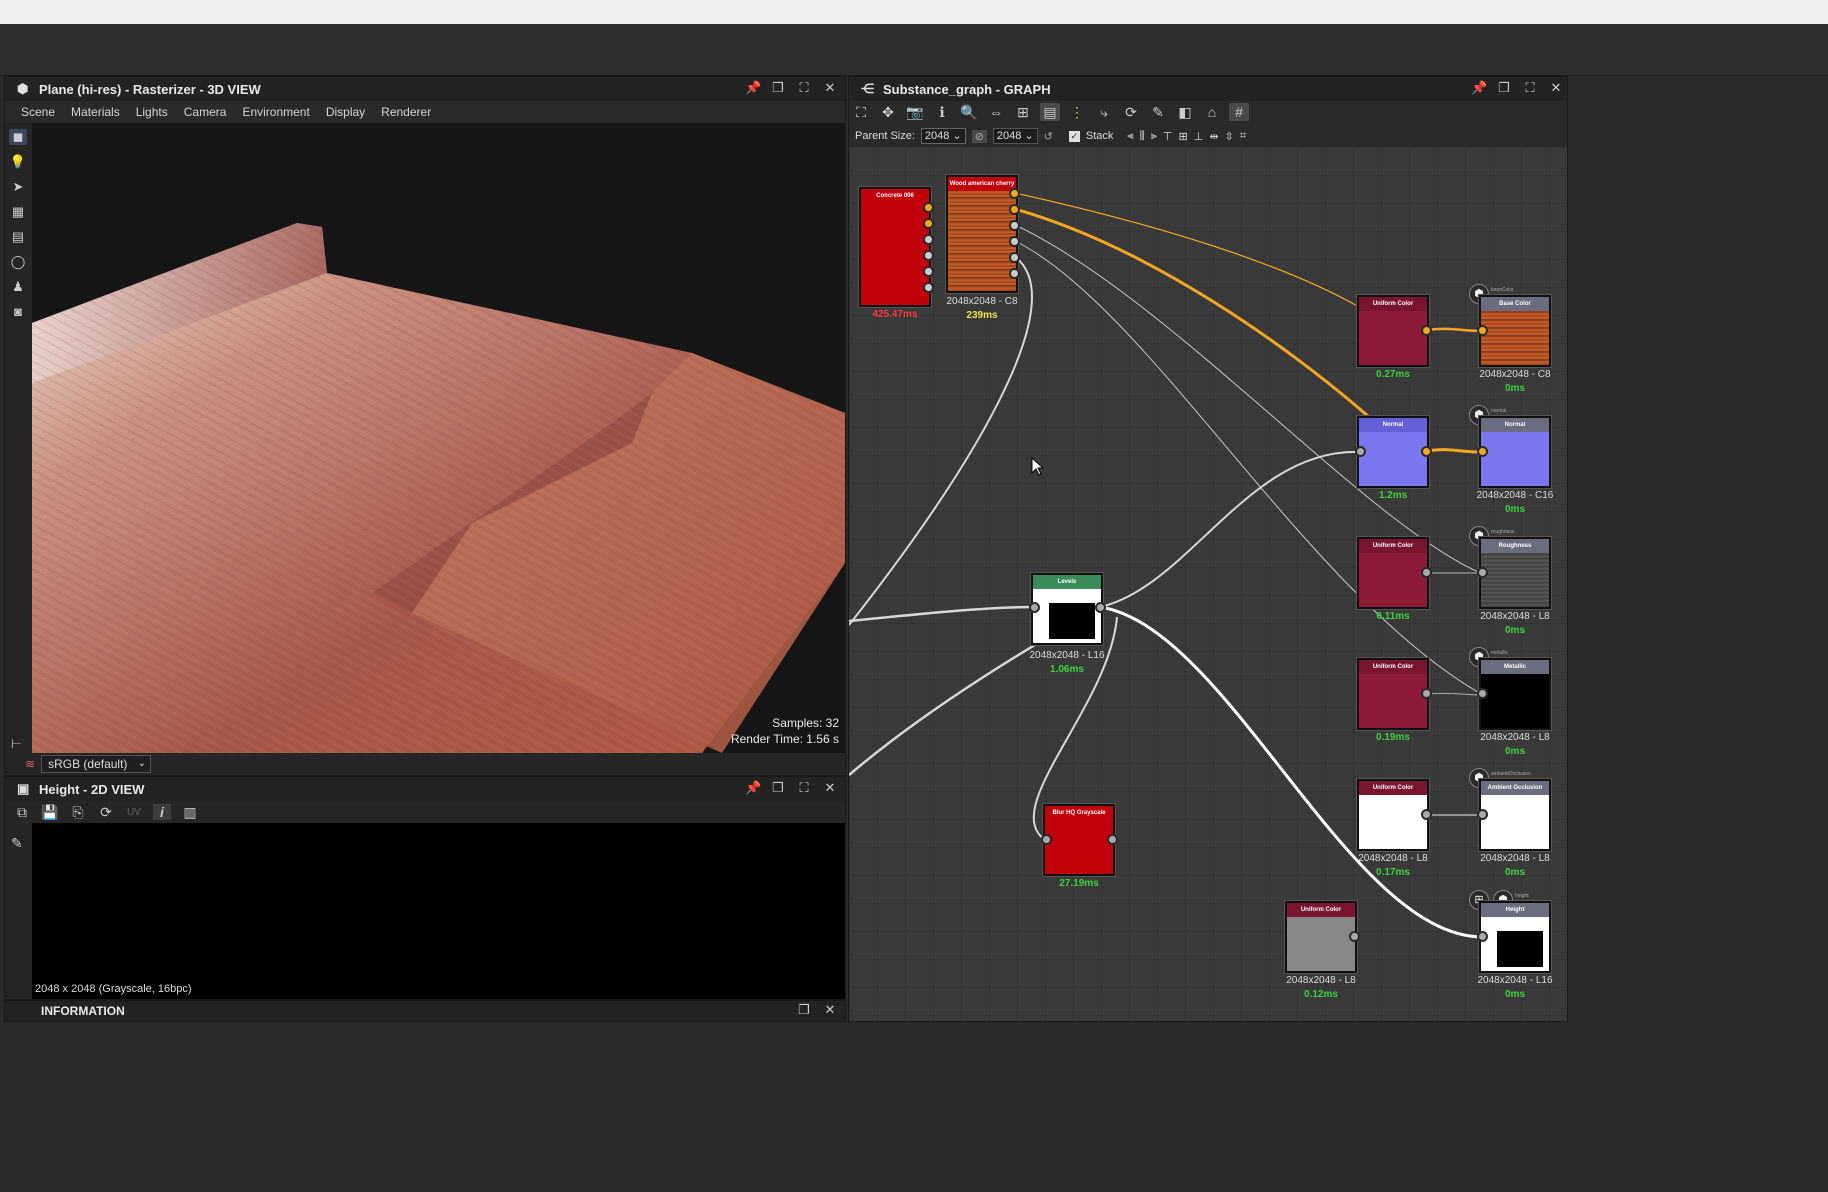 Image resolution: width=1828 pixels, height=1192 pixels. Describe the element at coordinates (1482, 330) in the screenshot. I see `port-basecolor-in` at that location.